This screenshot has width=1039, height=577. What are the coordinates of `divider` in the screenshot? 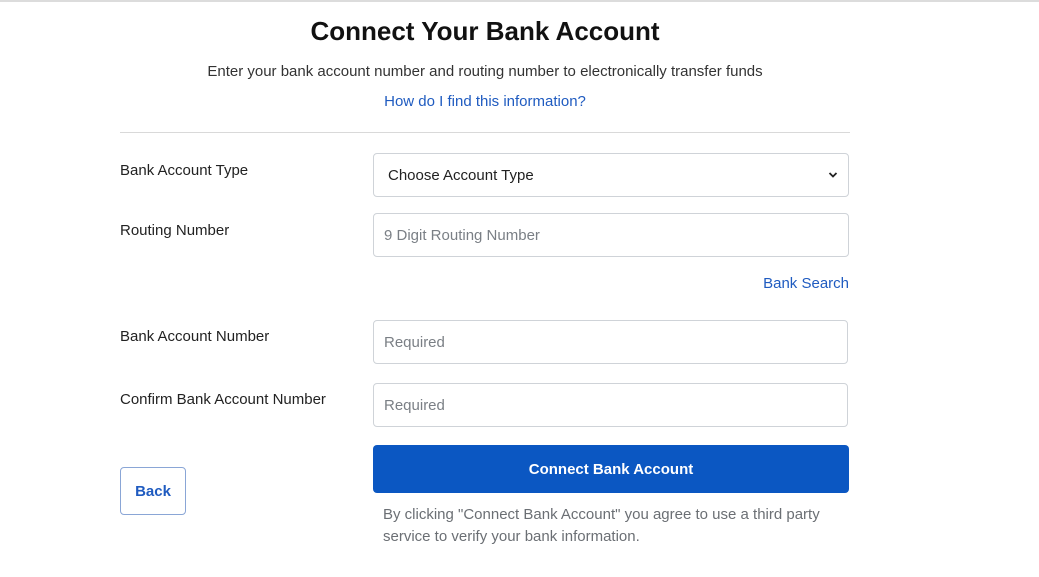 It's located at (485, 132).